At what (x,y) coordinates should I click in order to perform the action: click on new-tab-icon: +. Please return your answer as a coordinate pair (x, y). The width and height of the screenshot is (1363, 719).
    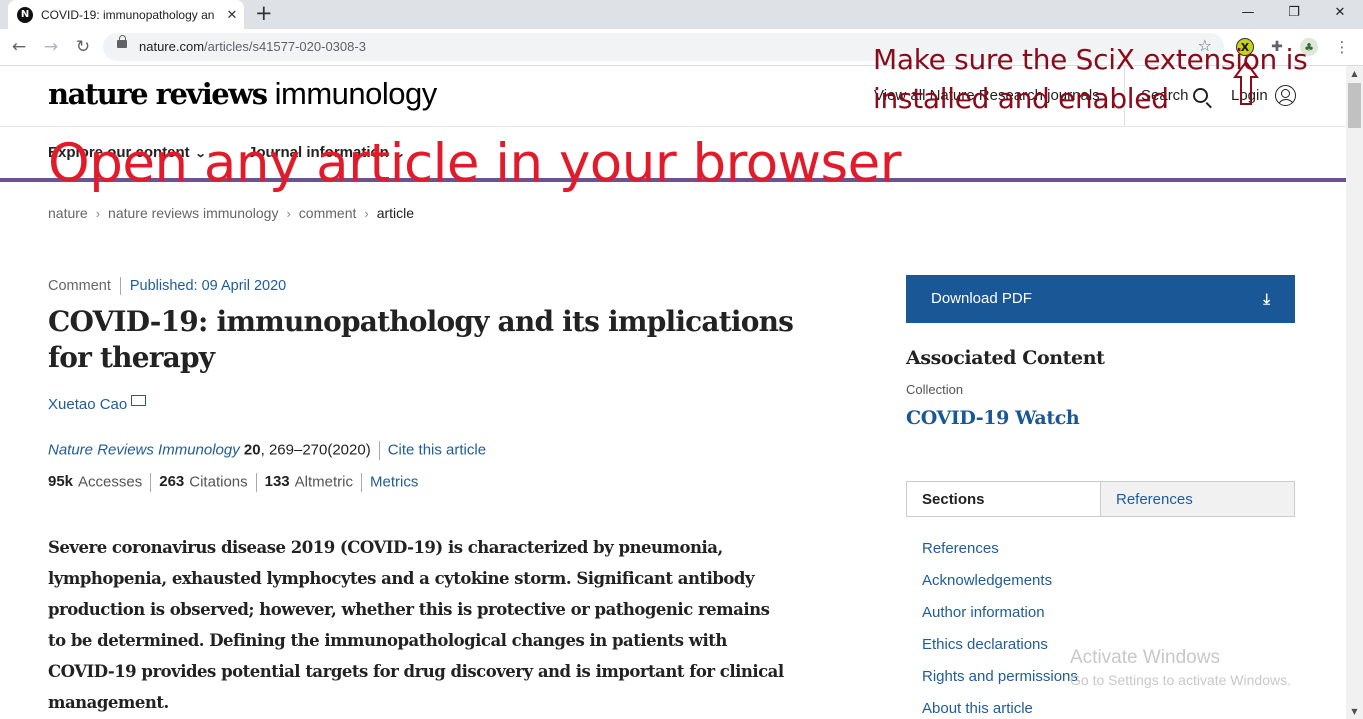
    Looking at the image, I should click on (264, 13).